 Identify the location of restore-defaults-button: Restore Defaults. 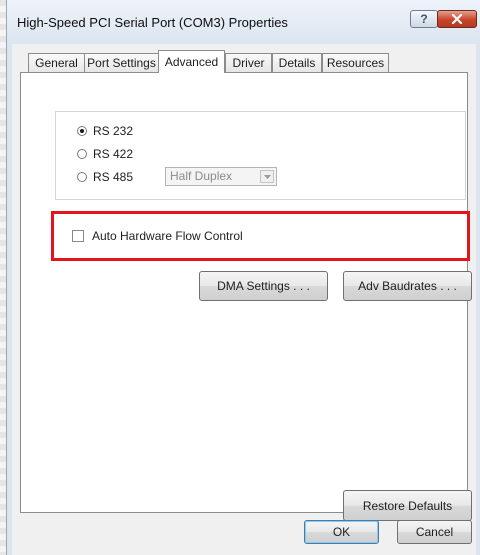
(407, 505).